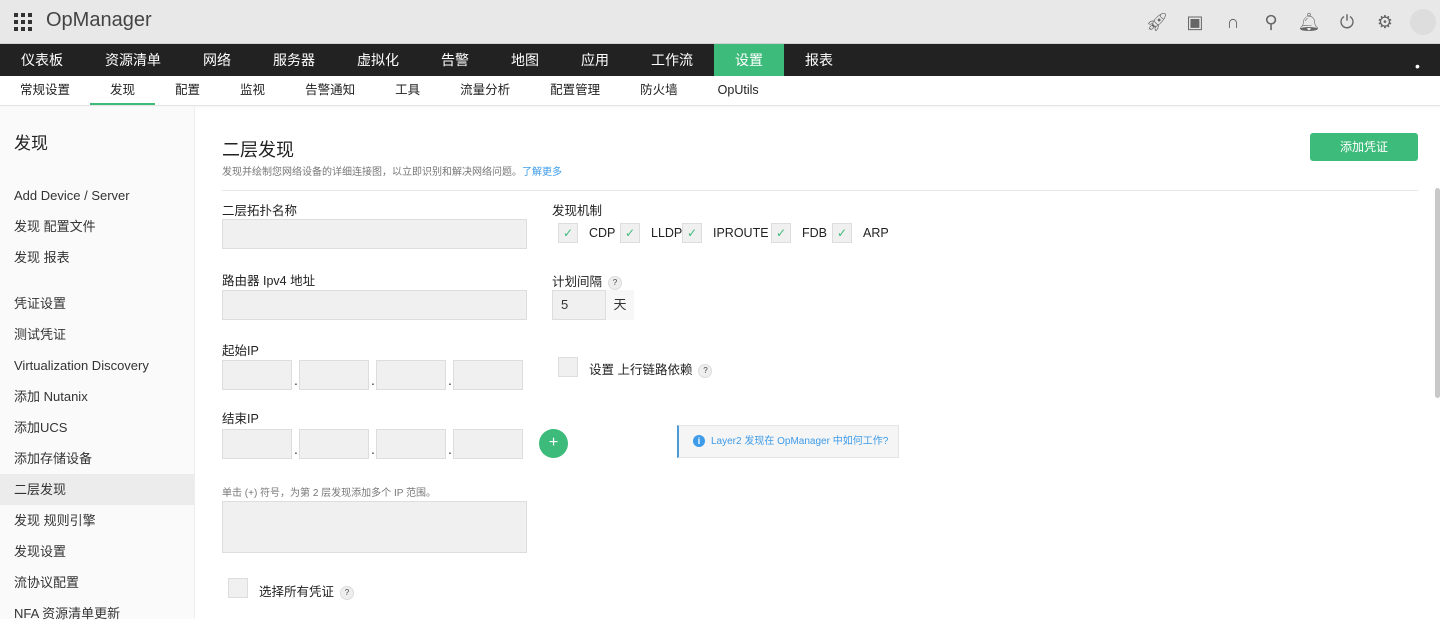 The height and width of the screenshot is (629, 1440). Describe the element at coordinates (659, 90) in the screenshot. I see `subnav-item: 防火墙` at that location.